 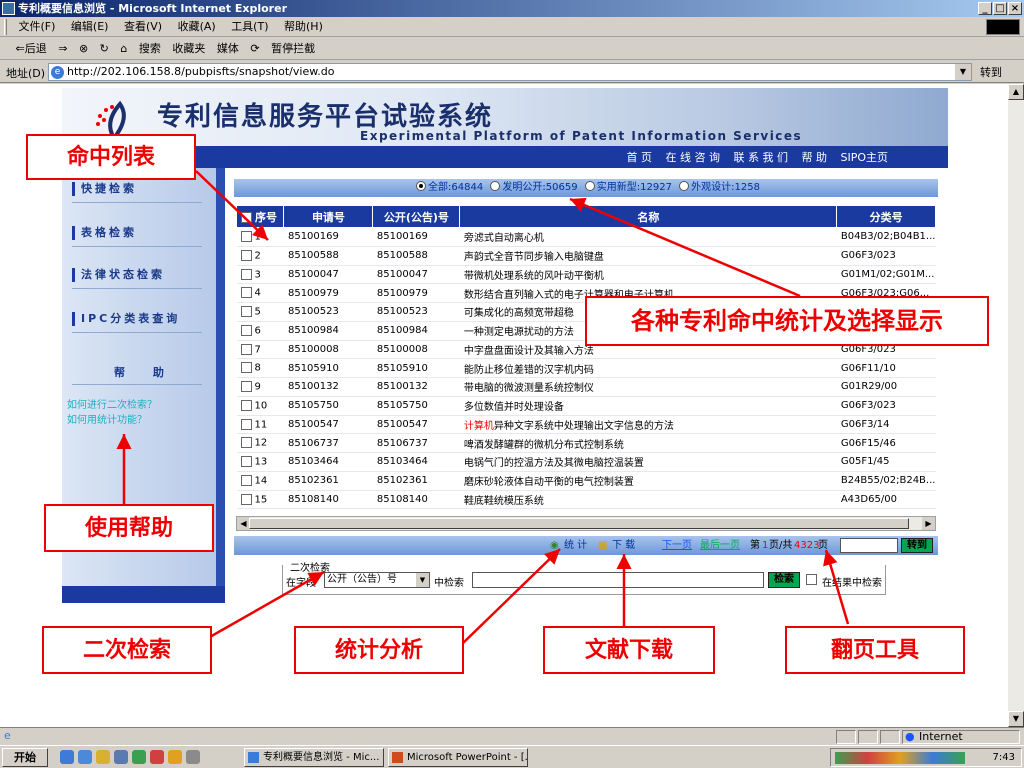 What do you see at coordinates (869, 545) in the screenshot?
I see `page-number-input` at bounding box center [869, 545].